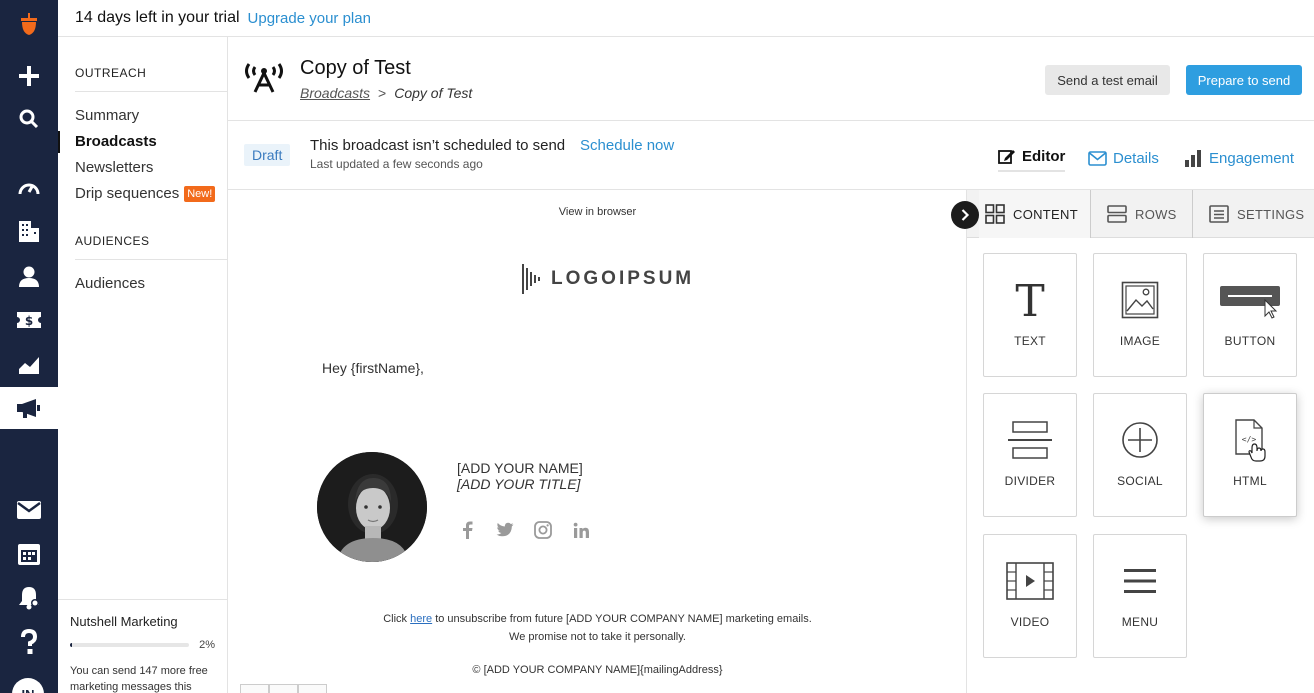 This screenshot has height=693, width=1314. What do you see at coordinates (396, 164) in the screenshot?
I see `last-updated-text: Last updated a few seconds ago` at bounding box center [396, 164].